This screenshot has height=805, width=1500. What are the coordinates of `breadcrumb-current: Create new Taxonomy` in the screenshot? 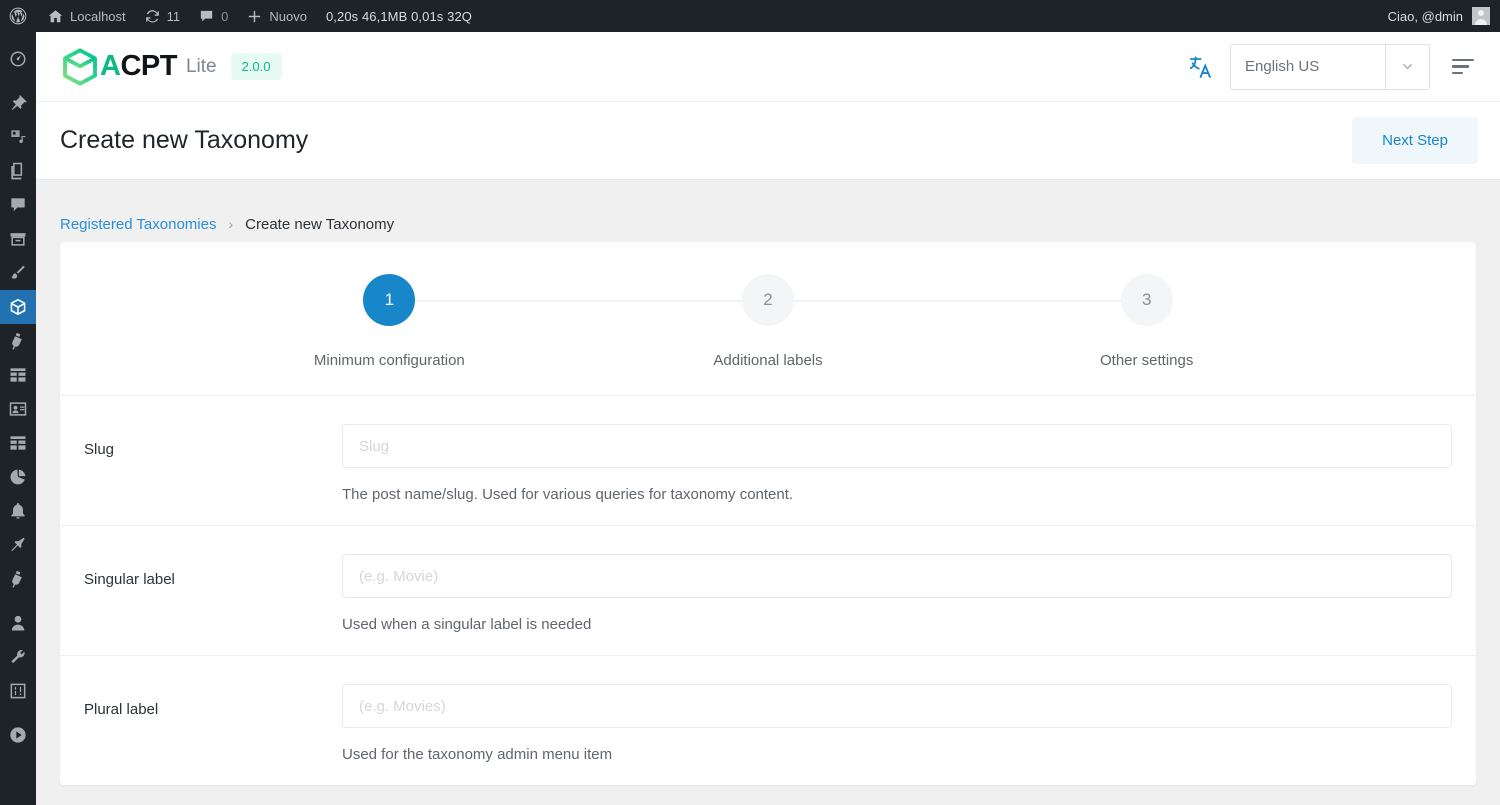 It's located at (320, 224).